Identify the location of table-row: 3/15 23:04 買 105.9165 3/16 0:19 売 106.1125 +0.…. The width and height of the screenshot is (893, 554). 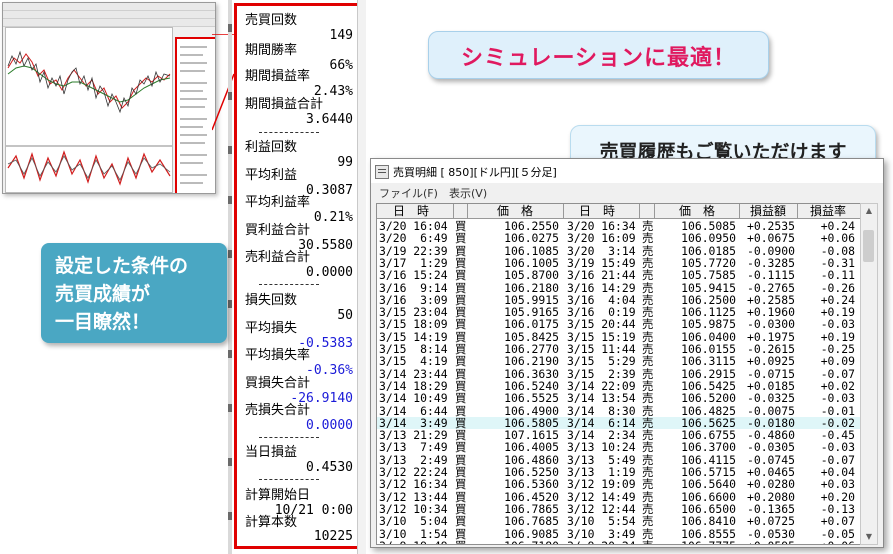
(618, 312).